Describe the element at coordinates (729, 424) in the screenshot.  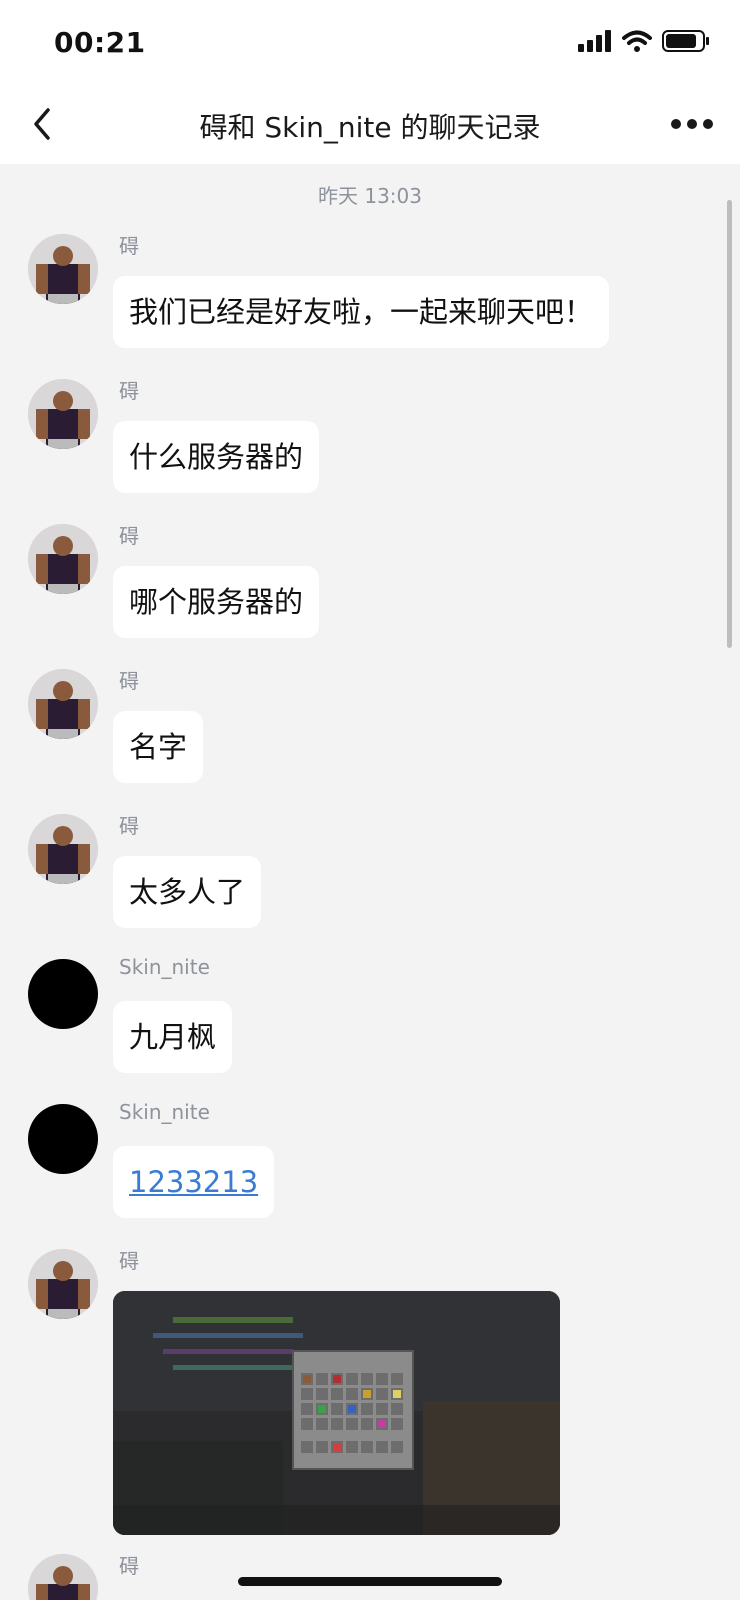
I see `scrollbar` at that location.